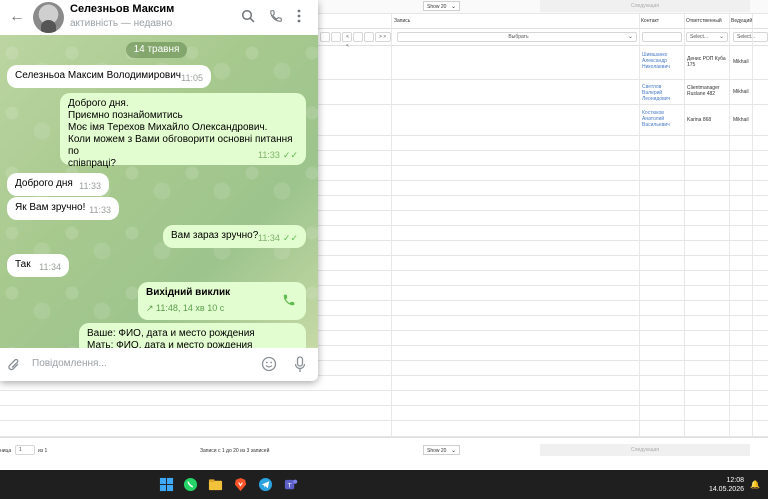  What do you see at coordinates (14, 365) in the screenshot?
I see `attach-icon` at bounding box center [14, 365].